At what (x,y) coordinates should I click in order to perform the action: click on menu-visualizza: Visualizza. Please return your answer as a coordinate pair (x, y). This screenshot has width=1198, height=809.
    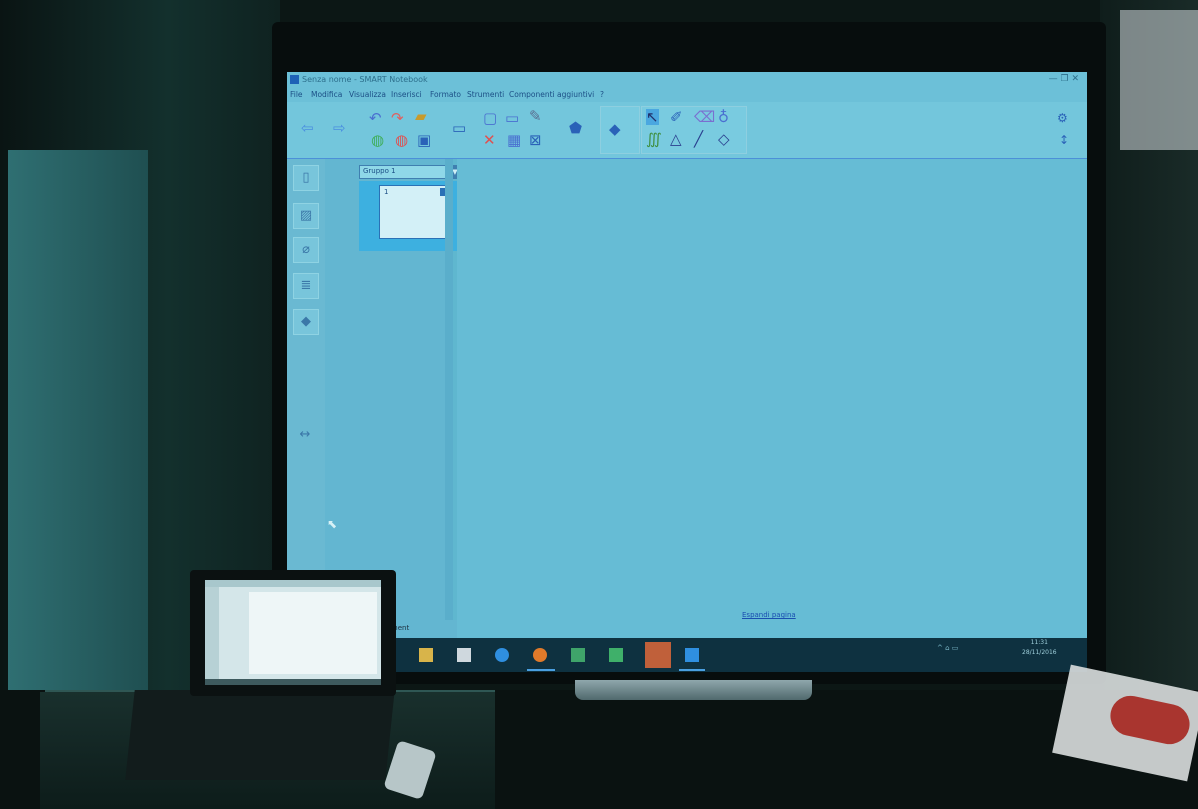
    Looking at the image, I should click on (367, 94).